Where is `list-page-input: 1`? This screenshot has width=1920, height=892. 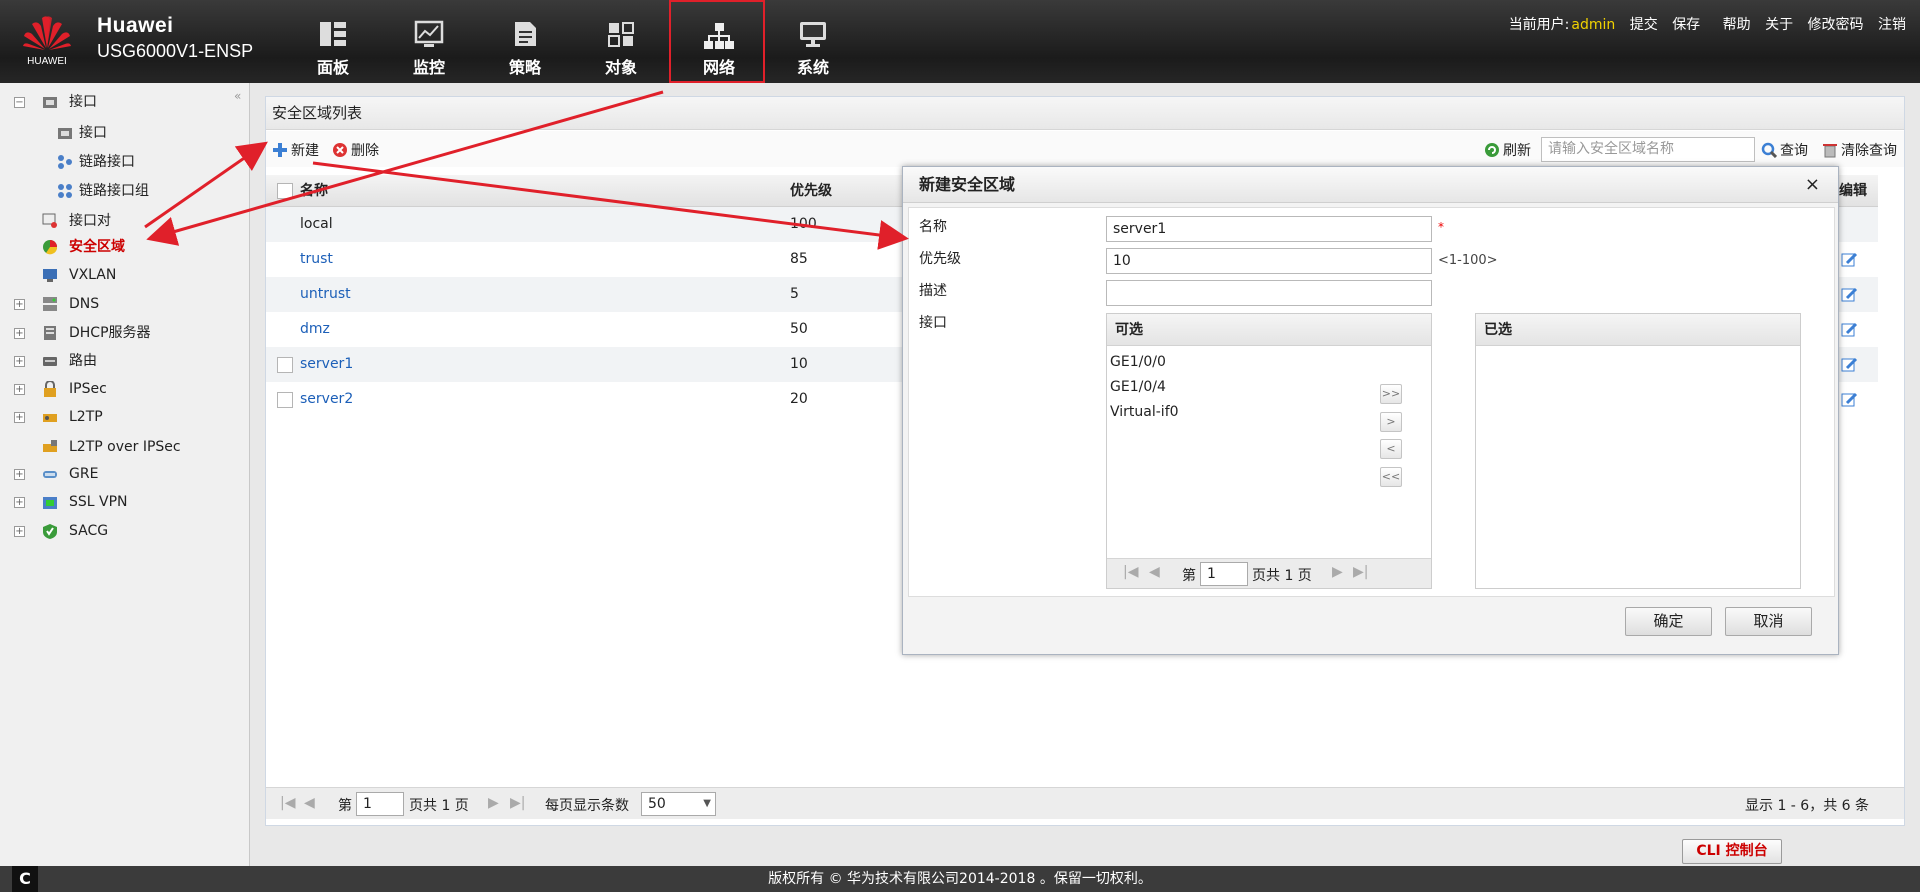
list-page-input: 1 is located at coordinates (1224, 574).